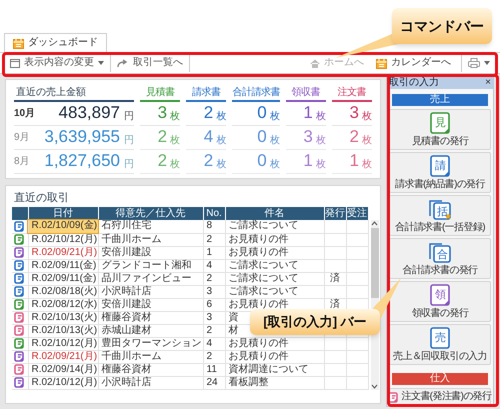  Describe the element at coordinates (63, 369) in the screenshot. I see `date-cell: R.02/09/14(月)` at that location.